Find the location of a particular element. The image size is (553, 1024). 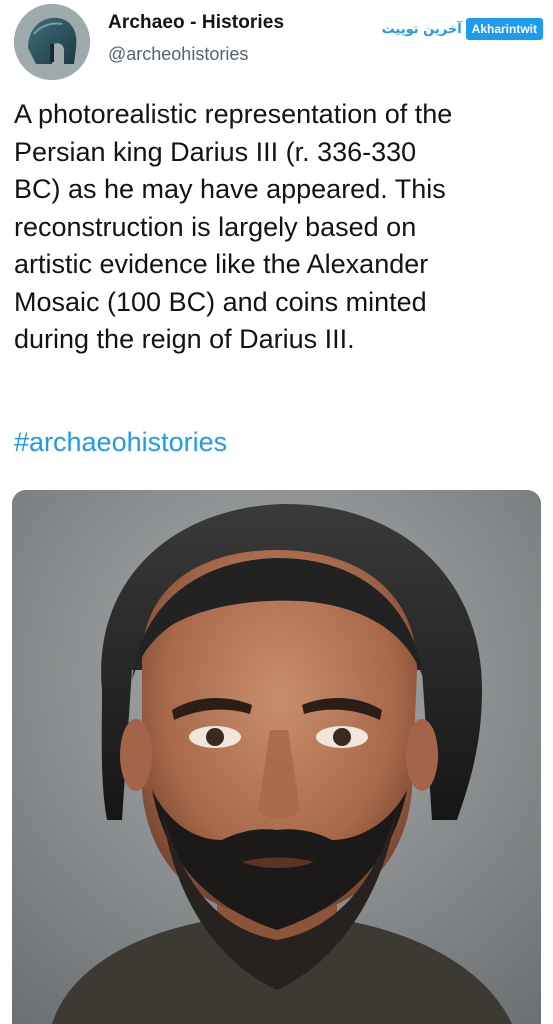

tweet-text-line: artistic evidence like the Alexander is located at coordinates (221, 264).